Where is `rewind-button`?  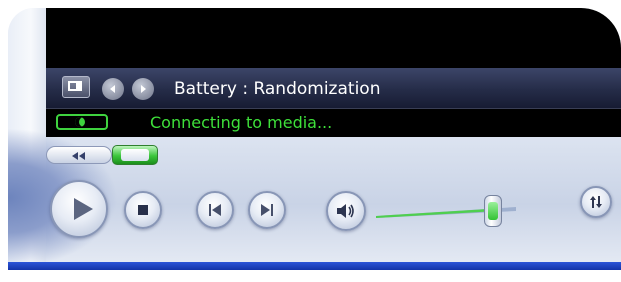 rewind-button is located at coordinates (79, 155).